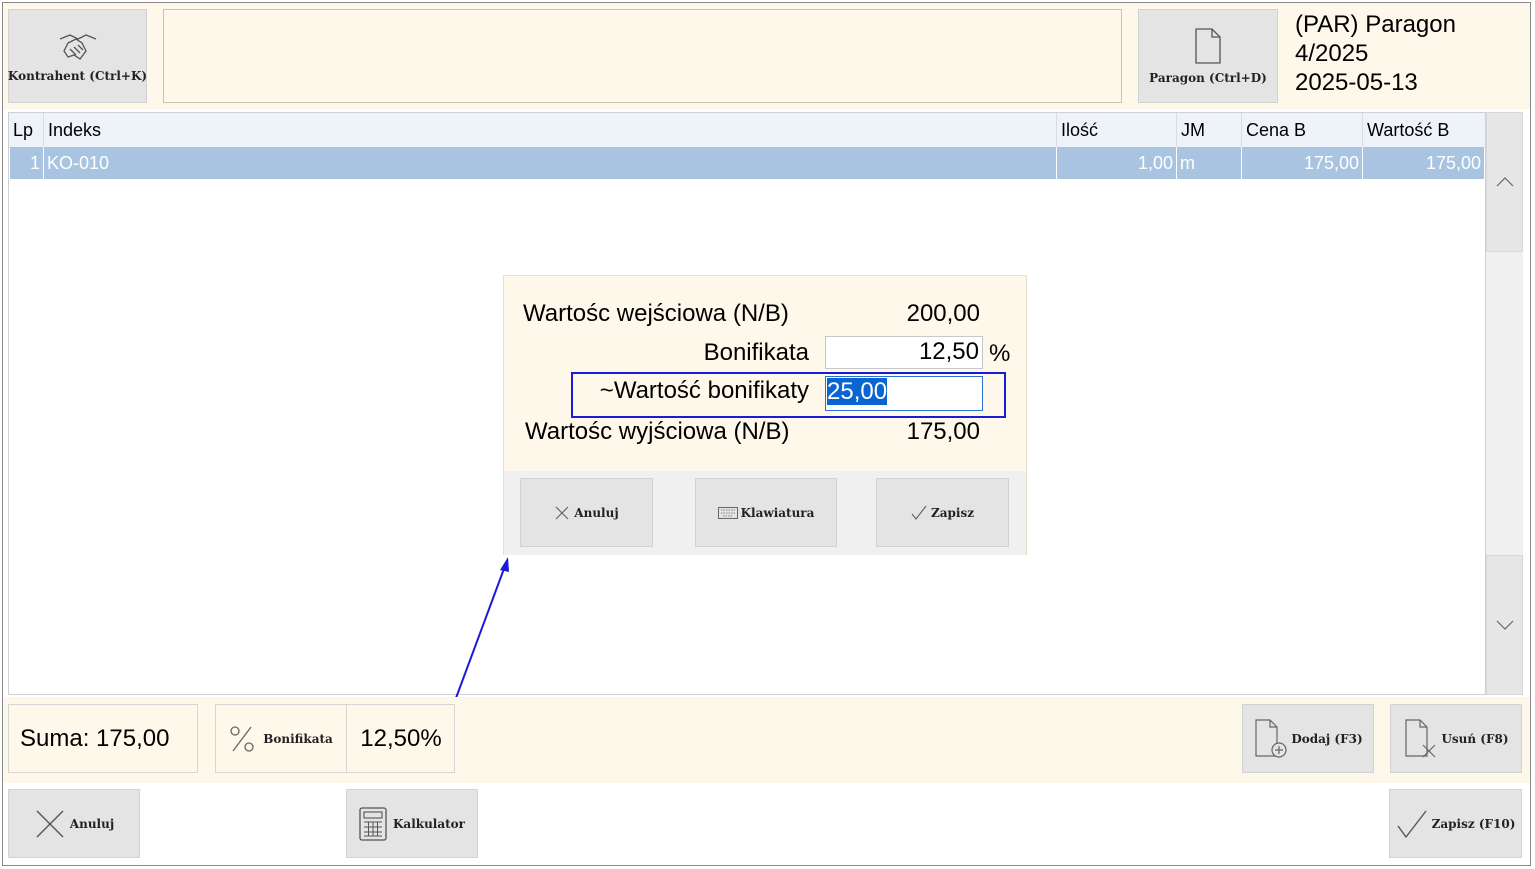 The width and height of the screenshot is (1535, 869). I want to click on percent-icon, so click(242, 738).